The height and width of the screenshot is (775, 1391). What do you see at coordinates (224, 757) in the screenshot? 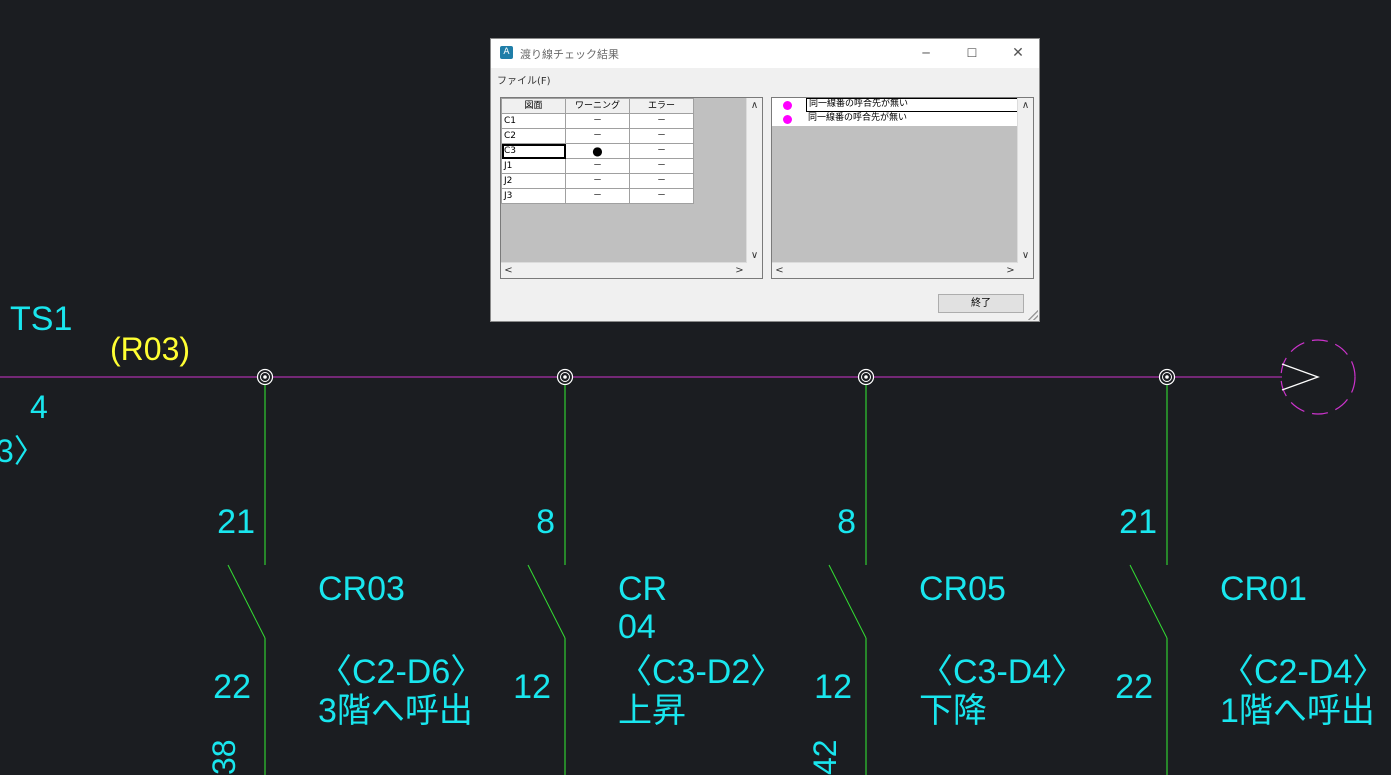
I see `vertical-wire-number: 38` at bounding box center [224, 757].